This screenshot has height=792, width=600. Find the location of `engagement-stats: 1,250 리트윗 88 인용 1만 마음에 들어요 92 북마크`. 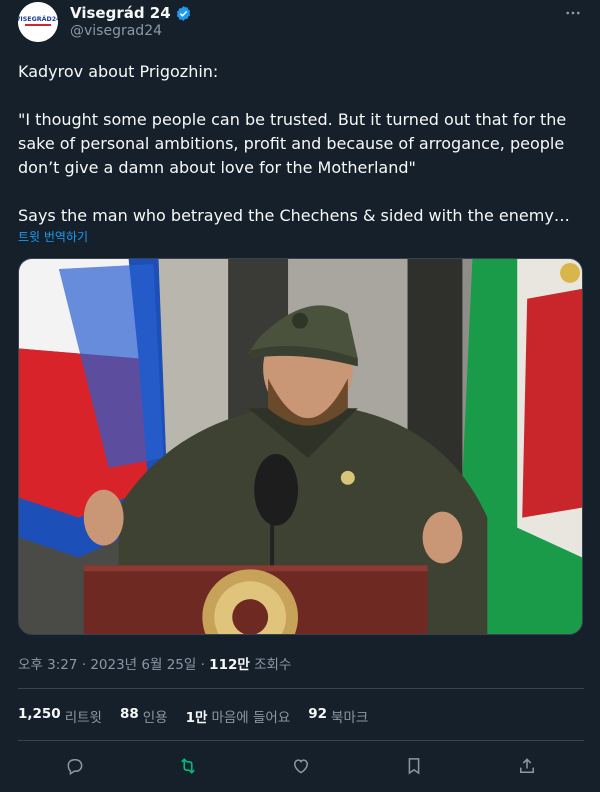

engagement-stats: 1,250 리트윗 88 인용 1만 마음에 들어요 92 북마크 is located at coordinates (193, 716).